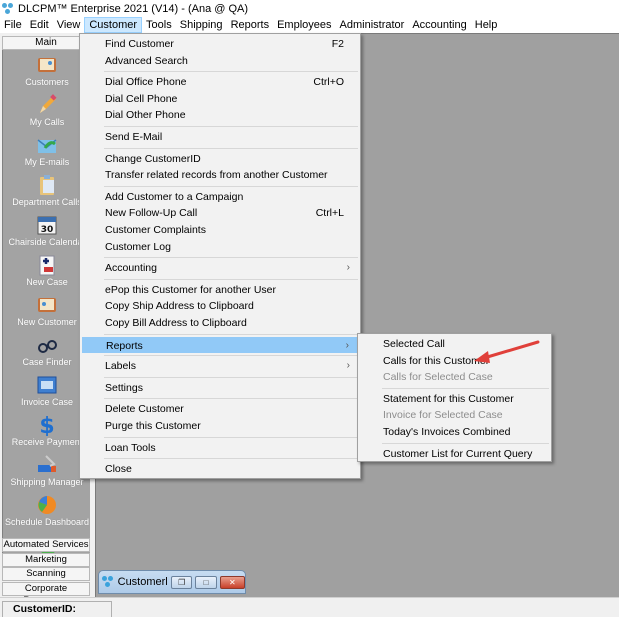 Image resolution: width=619 pixels, height=617 pixels. Describe the element at coordinates (153, 158) in the screenshot. I see `menu-item-label: Change CustomerID` at that location.